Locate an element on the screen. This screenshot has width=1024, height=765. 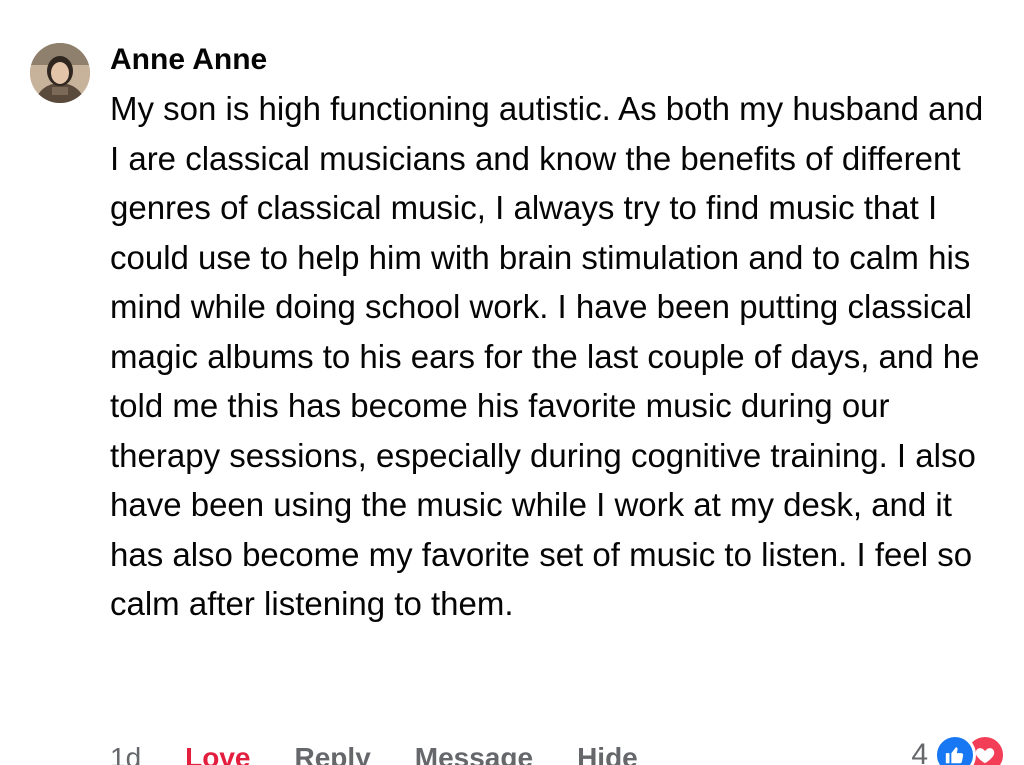
message-button: Message is located at coordinates (474, 753).